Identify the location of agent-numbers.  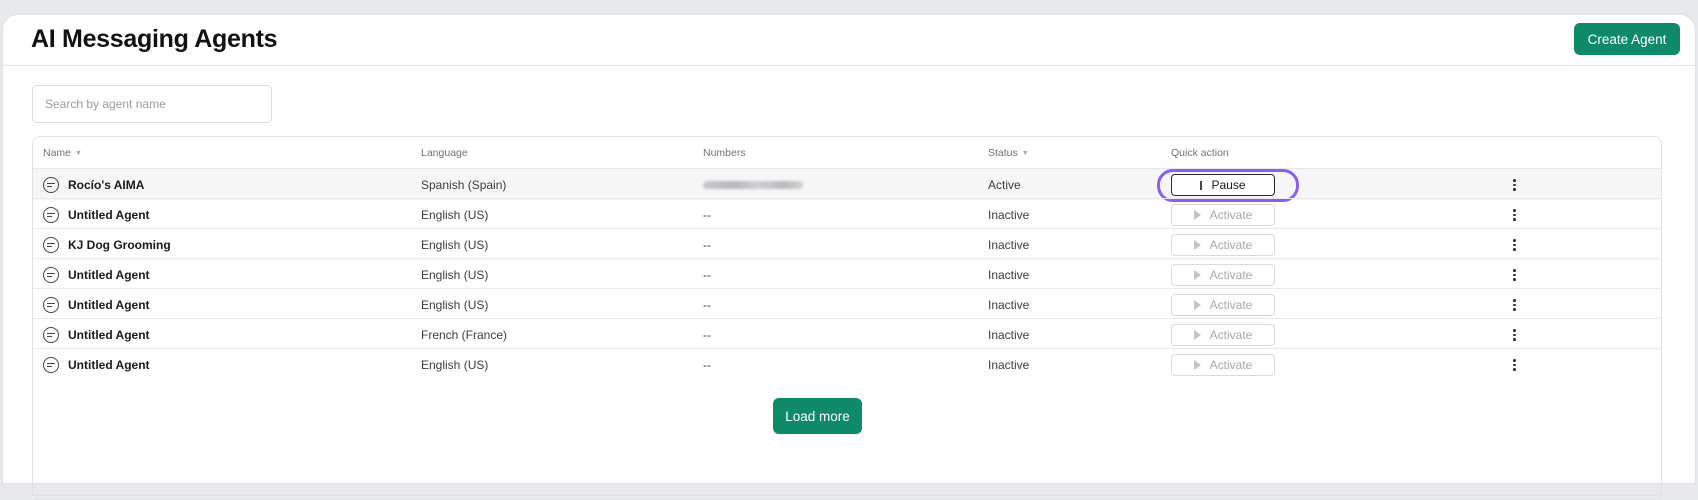
(753, 185).